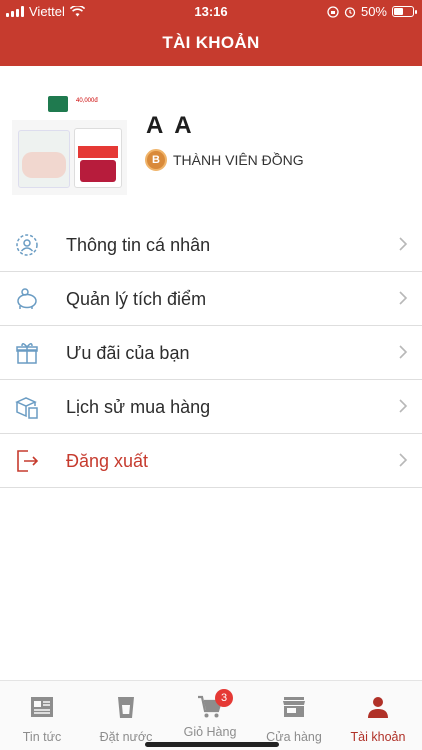  I want to click on box-history-icon, so click(26, 408).